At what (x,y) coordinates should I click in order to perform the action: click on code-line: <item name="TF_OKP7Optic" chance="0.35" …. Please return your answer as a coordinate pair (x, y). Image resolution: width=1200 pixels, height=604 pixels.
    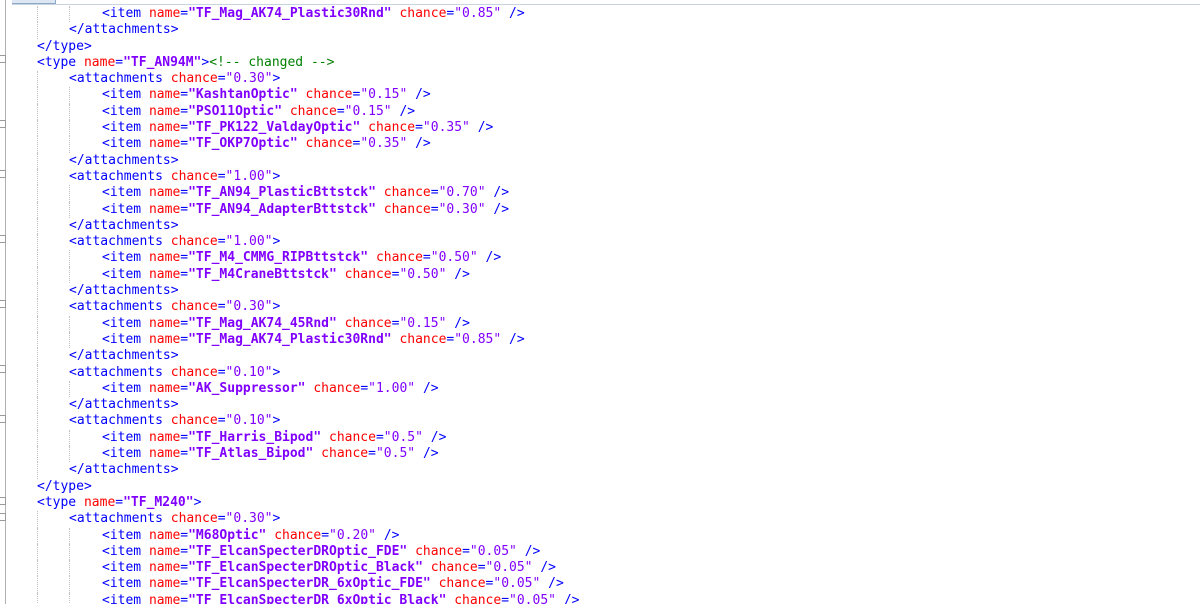
    Looking at the image, I should click on (600, 144).